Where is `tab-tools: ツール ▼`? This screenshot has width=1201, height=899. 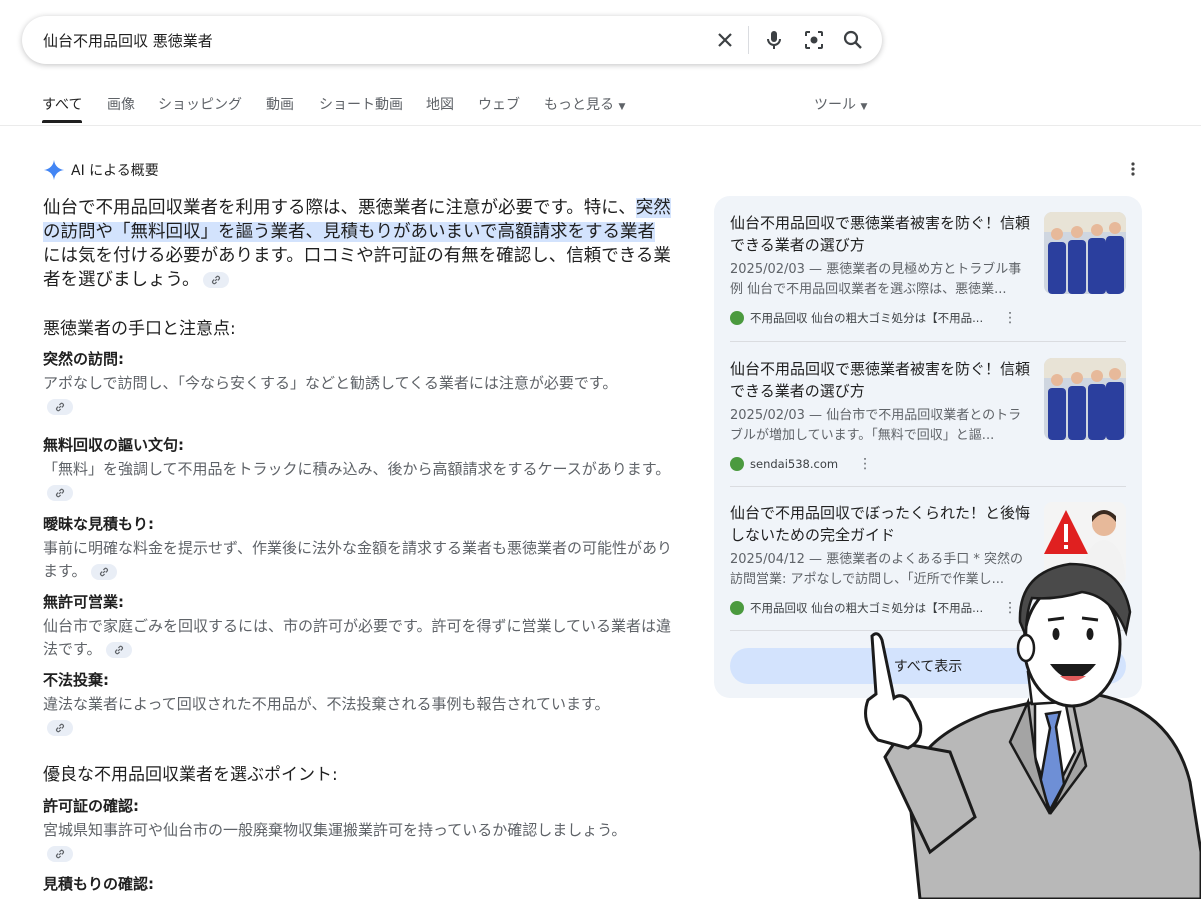 tab-tools: ツール ▼ is located at coordinates (840, 104).